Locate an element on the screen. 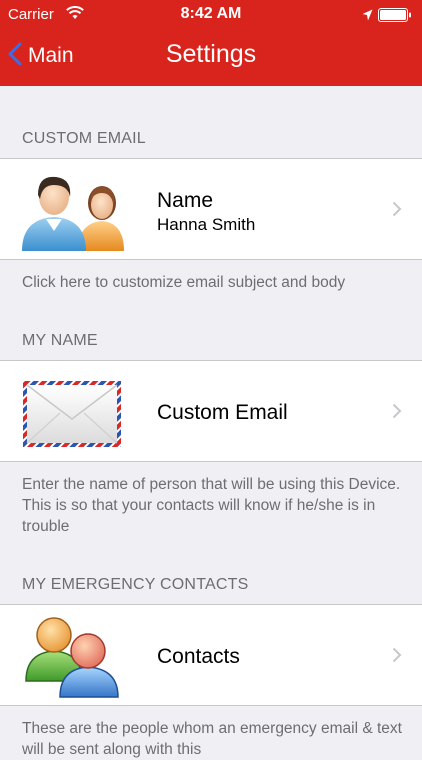 Image resolution: width=422 pixels, height=760 pixels. row-title: Custom Email is located at coordinates (222, 412).